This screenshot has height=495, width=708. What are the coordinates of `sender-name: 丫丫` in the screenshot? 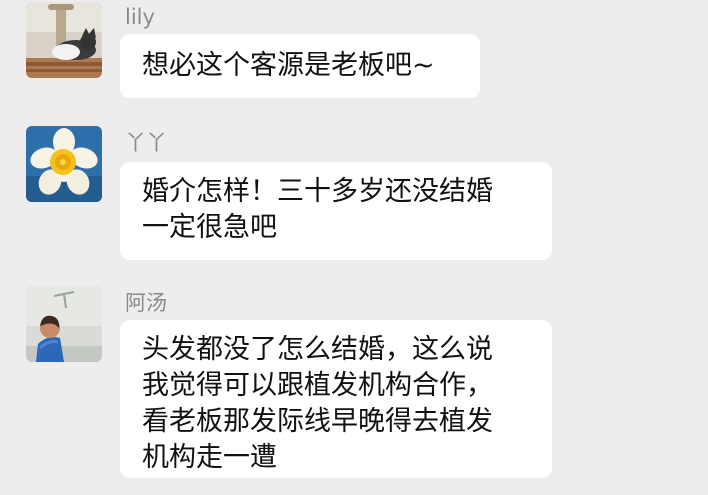 It's located at (146, 143).